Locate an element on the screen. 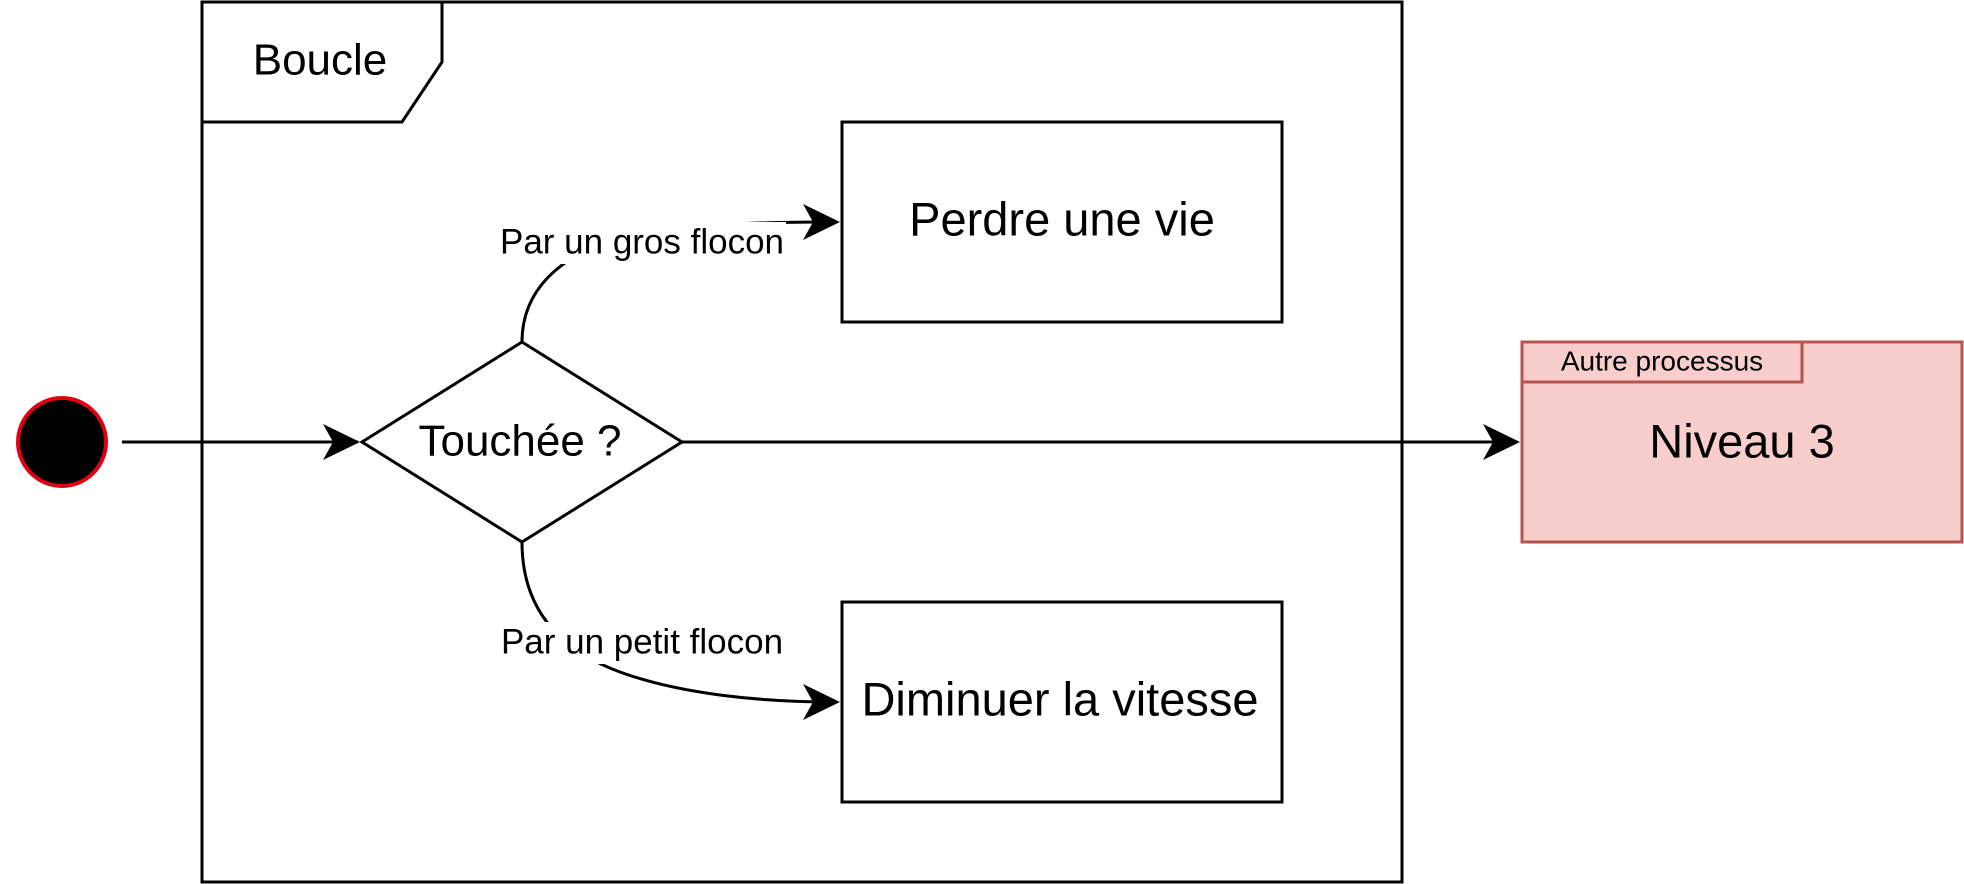 The image size is (1964, 884). action-lose-life-label: Perdre une vie is located at coordinates (1062, 218).